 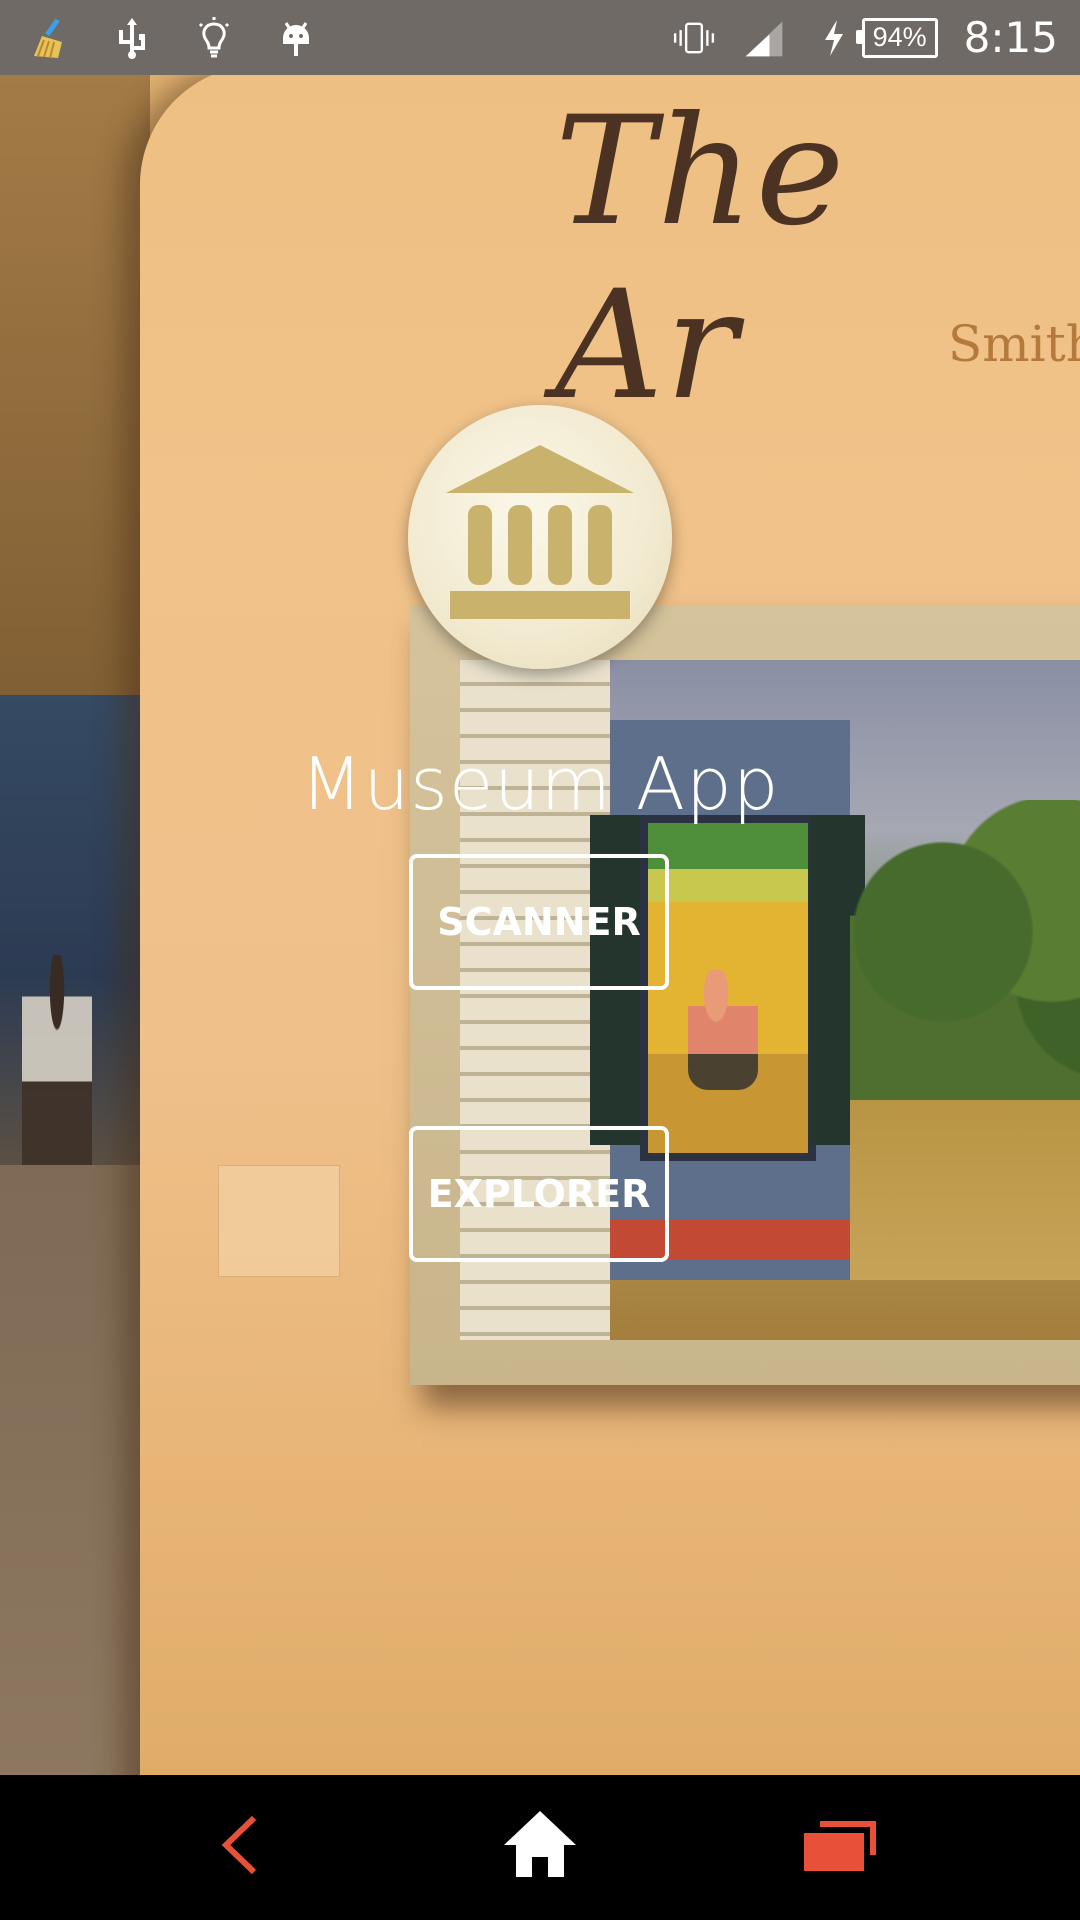 What do you see at coordinates (539, 922) in the screenshot?
I see `scanner-button: SCANNER` at bounding box center [539, 922].